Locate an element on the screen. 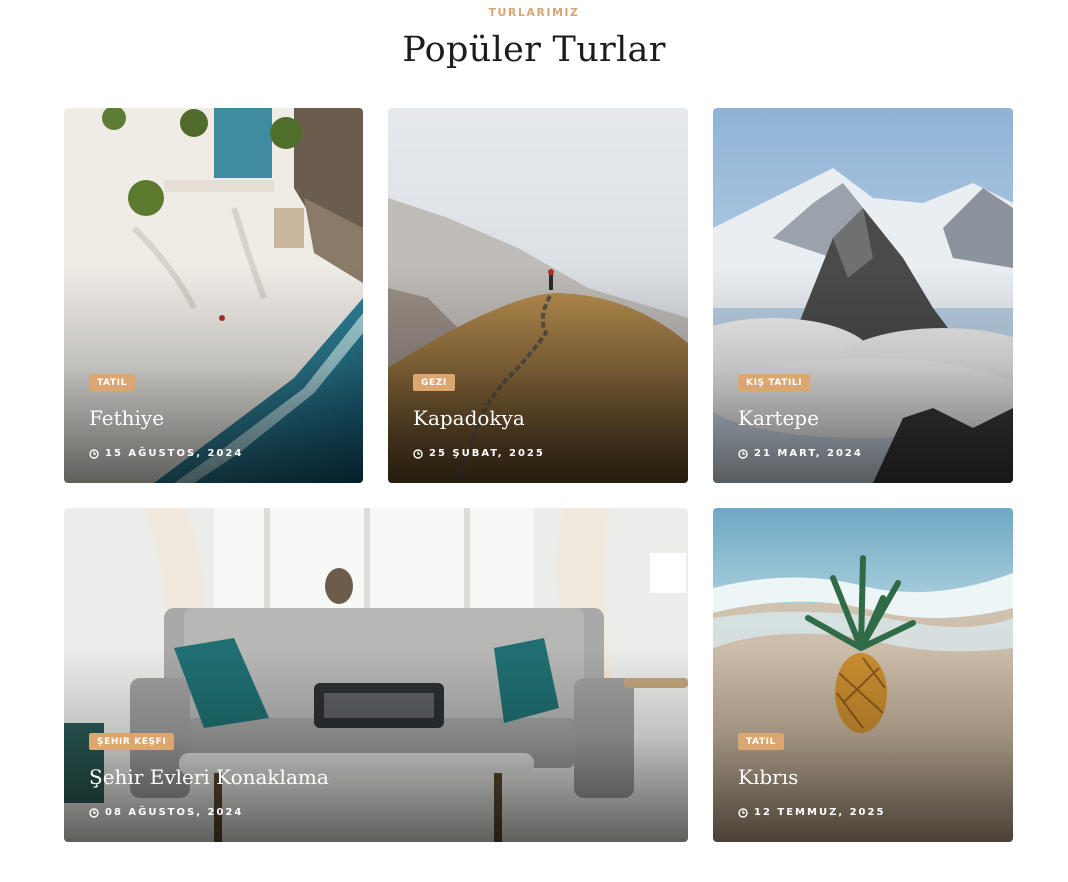  category-badge: KIŞ TATILI is located at coordinates (774, 382).